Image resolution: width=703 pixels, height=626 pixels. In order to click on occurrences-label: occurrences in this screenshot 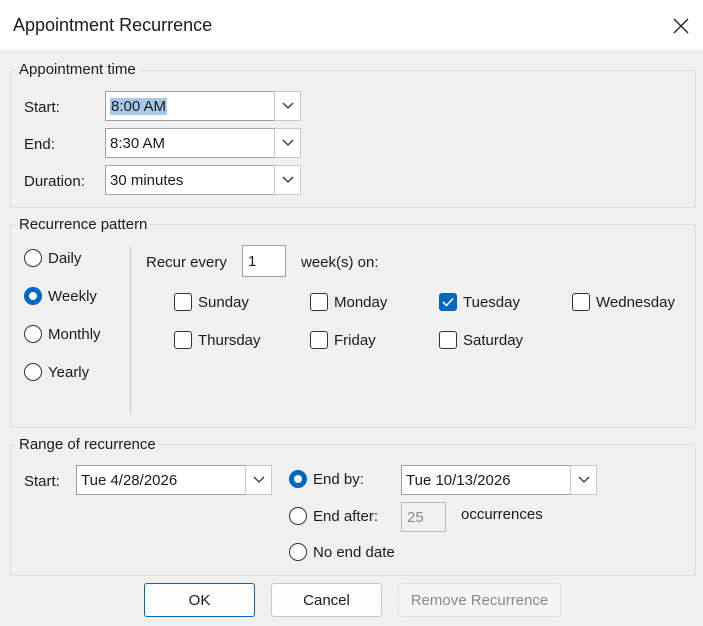, I will do `click(502, 514)`.